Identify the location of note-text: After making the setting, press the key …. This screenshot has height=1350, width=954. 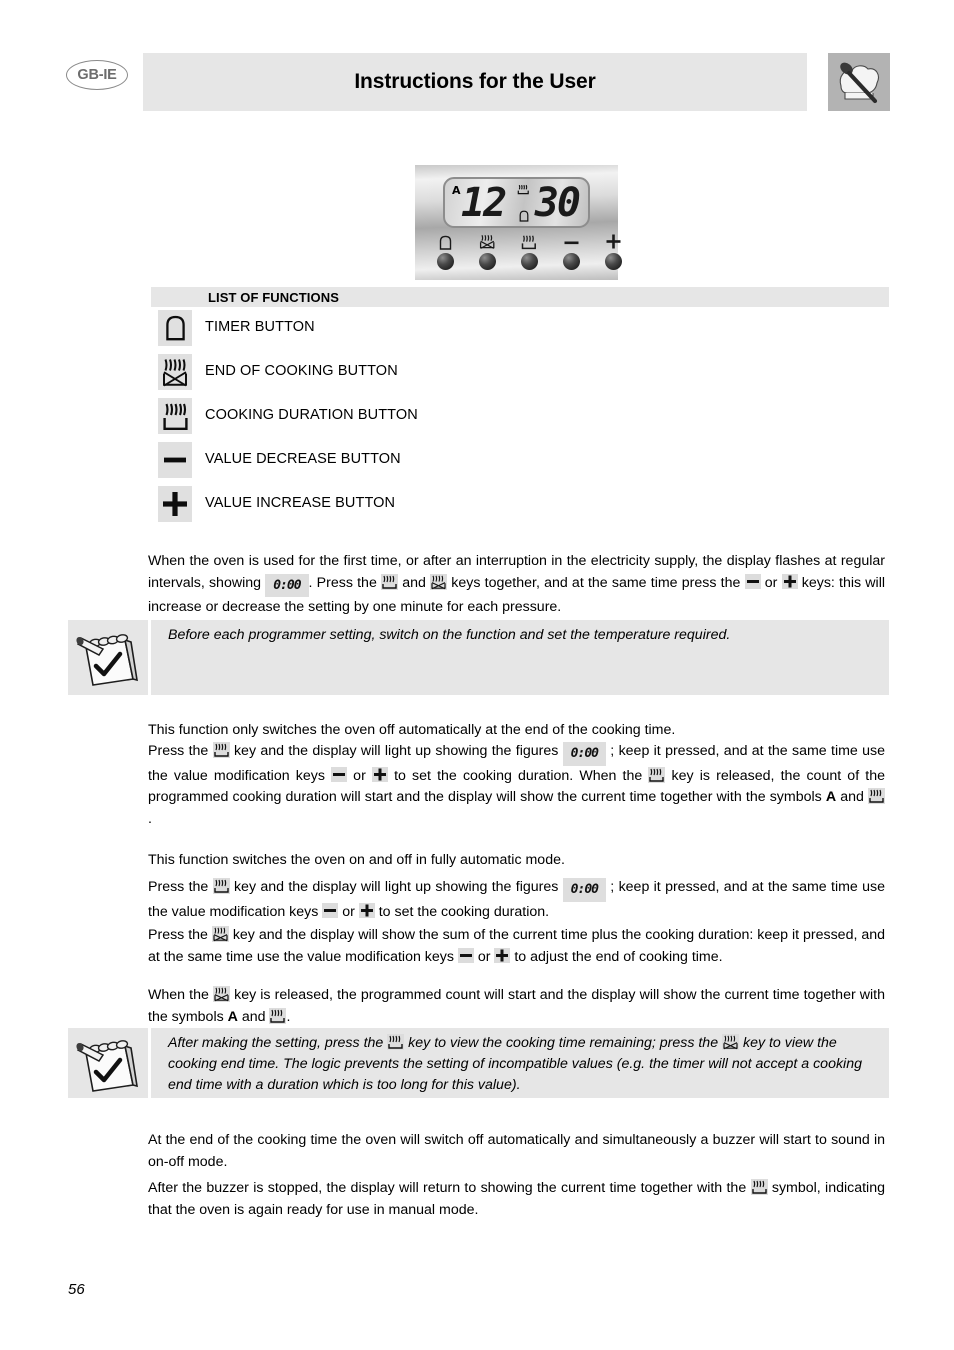
(520, 1064).